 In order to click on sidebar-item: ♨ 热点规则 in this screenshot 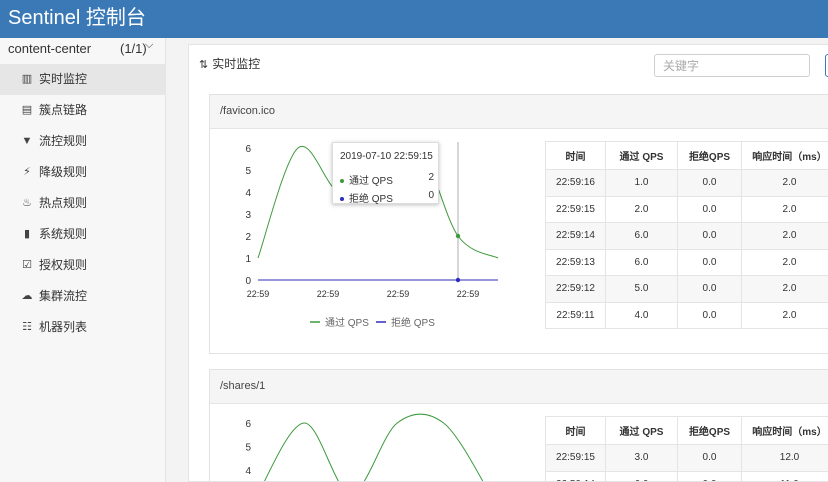, I will do `click(83, 203)`.